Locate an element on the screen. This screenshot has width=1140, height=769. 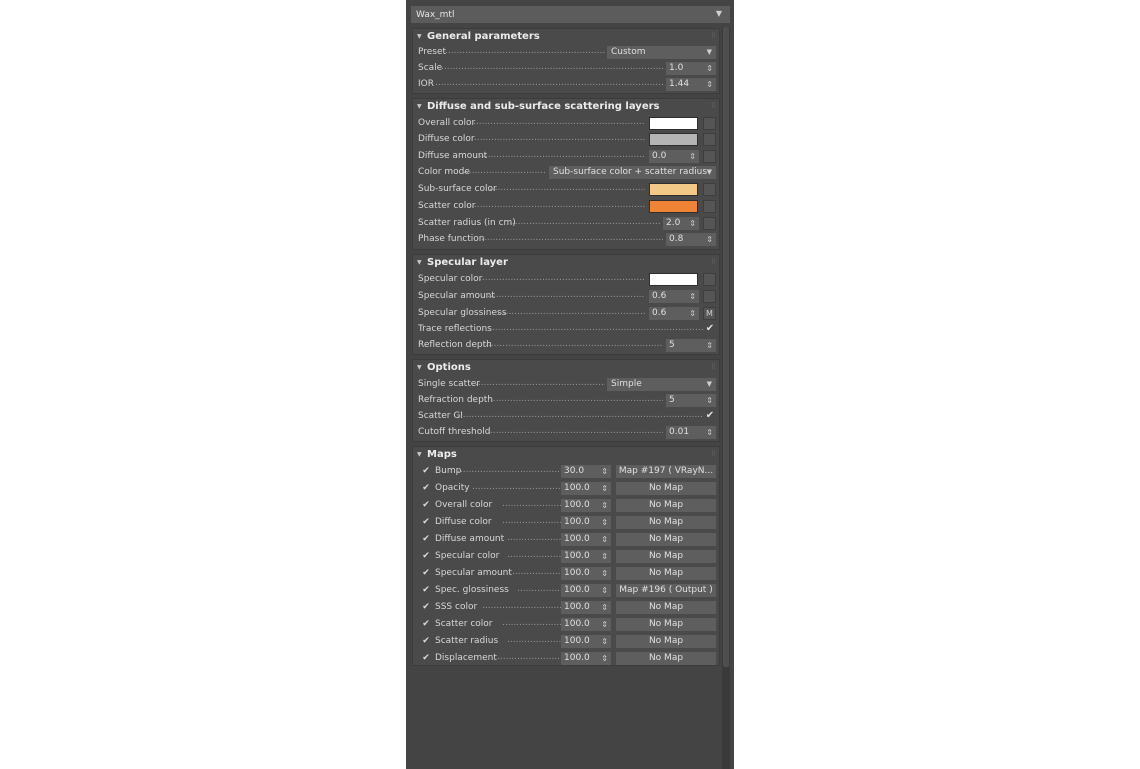
scatter-color-map-button is located at coordinates (709, 206).